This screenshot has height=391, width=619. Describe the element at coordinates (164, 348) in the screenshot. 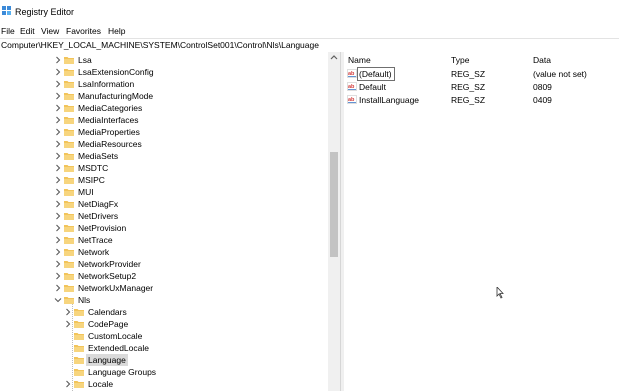

I see `tree-item: ExtendedLocale` at that location.